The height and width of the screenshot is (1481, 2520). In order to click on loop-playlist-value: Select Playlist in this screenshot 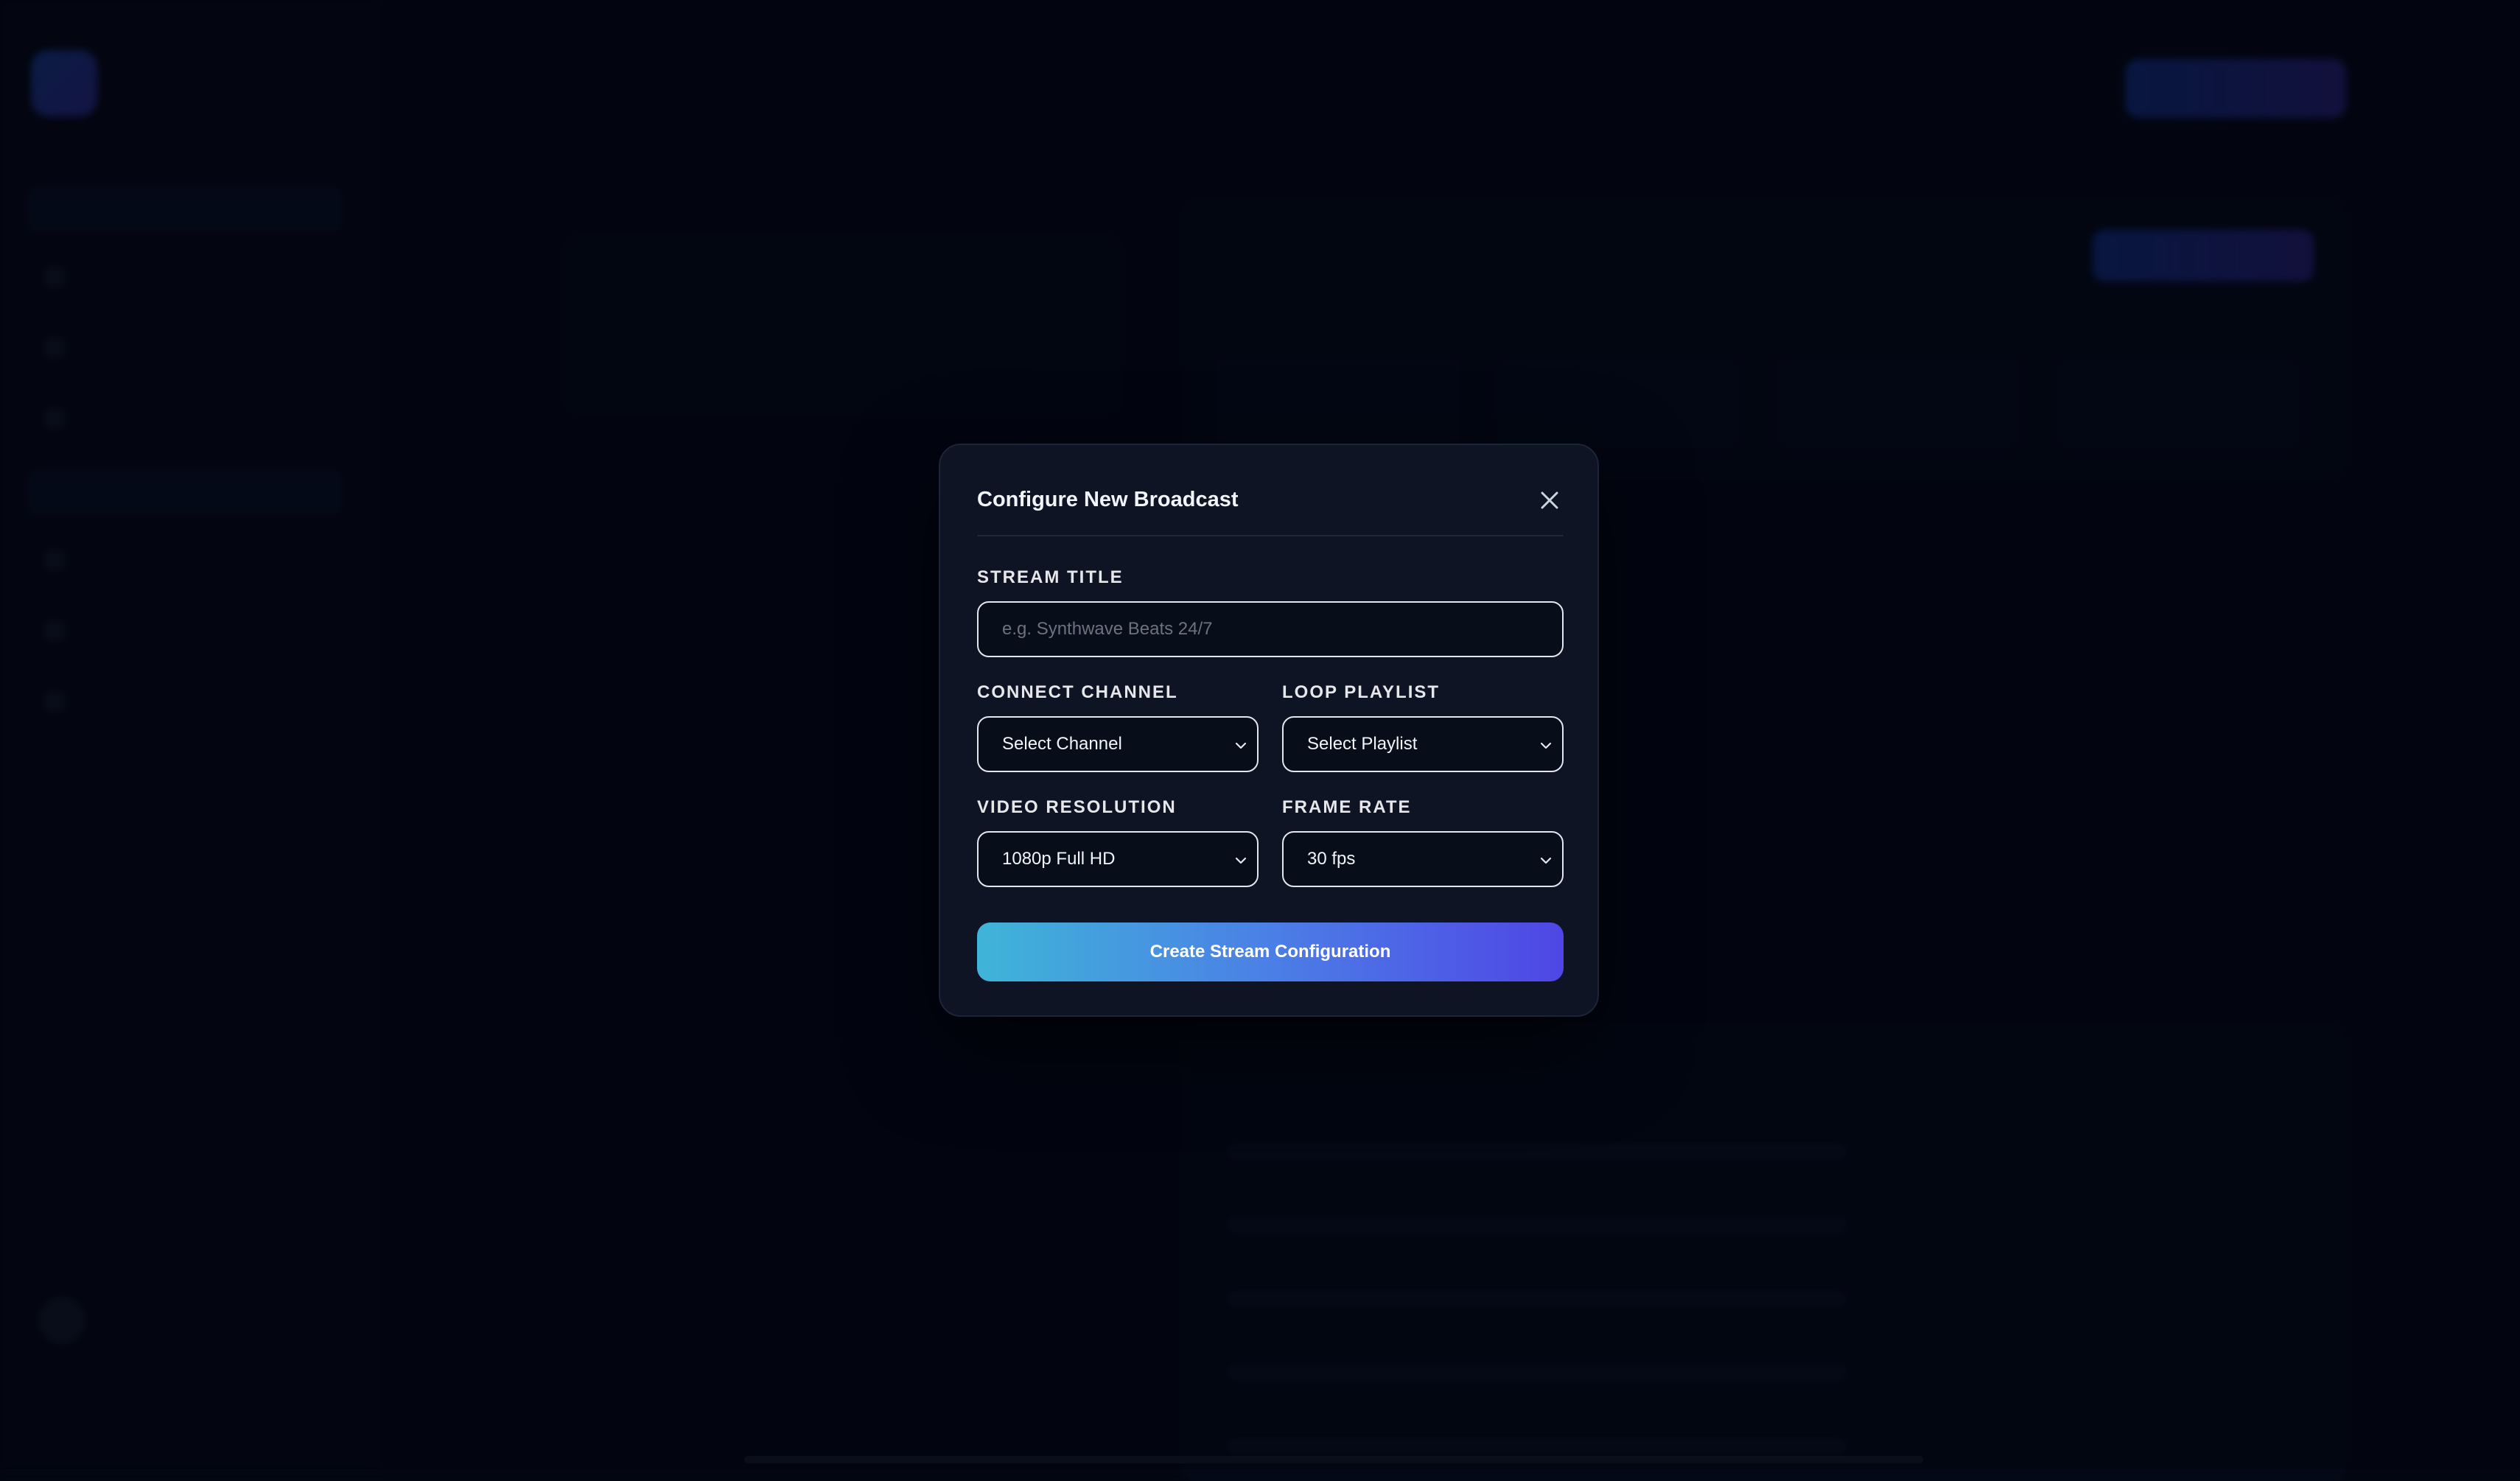, I will do `click(1362, 744)`.